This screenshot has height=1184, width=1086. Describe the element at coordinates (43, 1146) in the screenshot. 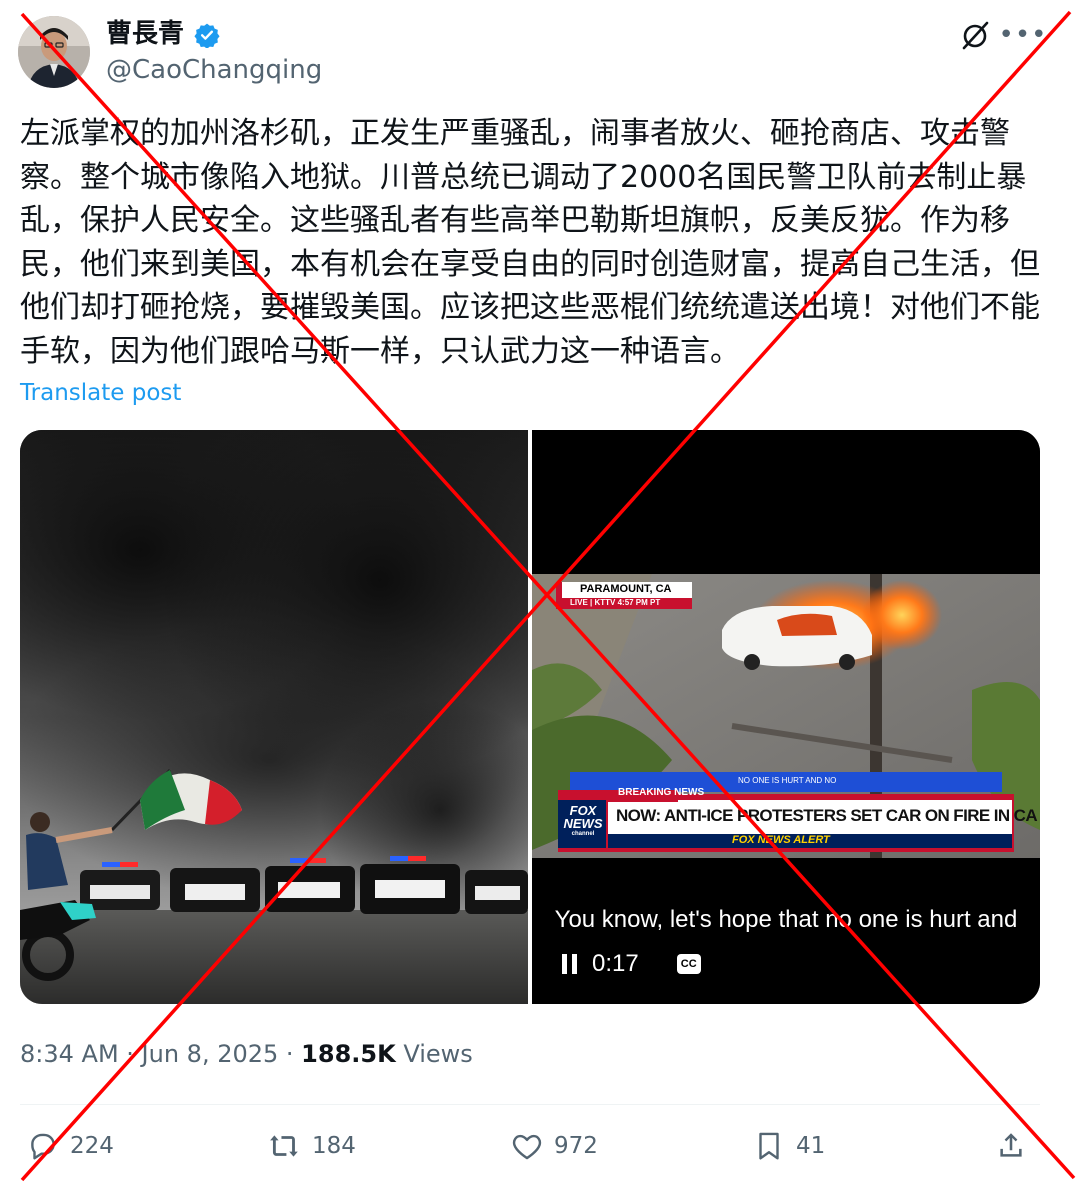

I see `reply-icon` at that location.